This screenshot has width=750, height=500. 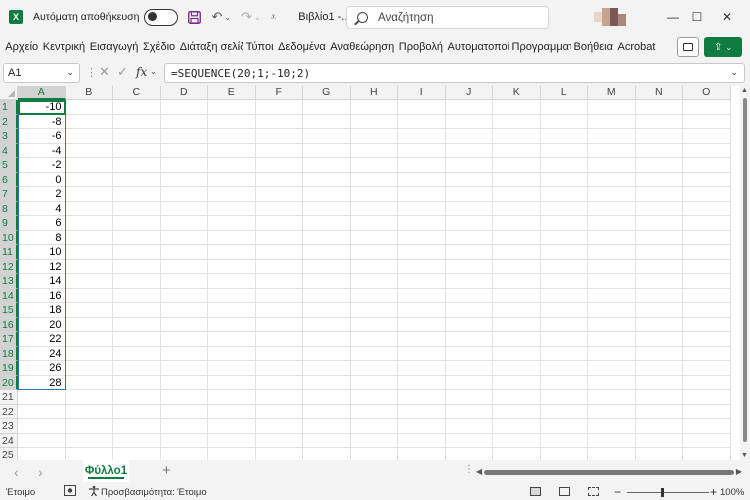 What do you see at coordinates (374, 411) in the screenshot?
I see `cell-h22` at bounding box center [374, 411].